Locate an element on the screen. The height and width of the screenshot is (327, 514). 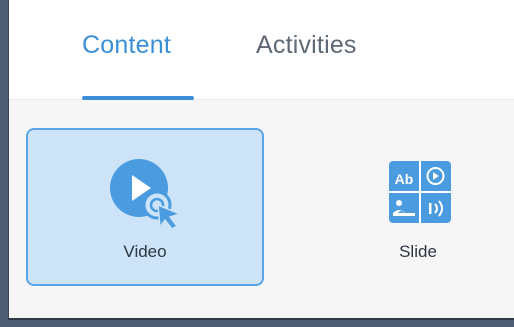
video-tile-label: Video is located at coordinates (145, 251).